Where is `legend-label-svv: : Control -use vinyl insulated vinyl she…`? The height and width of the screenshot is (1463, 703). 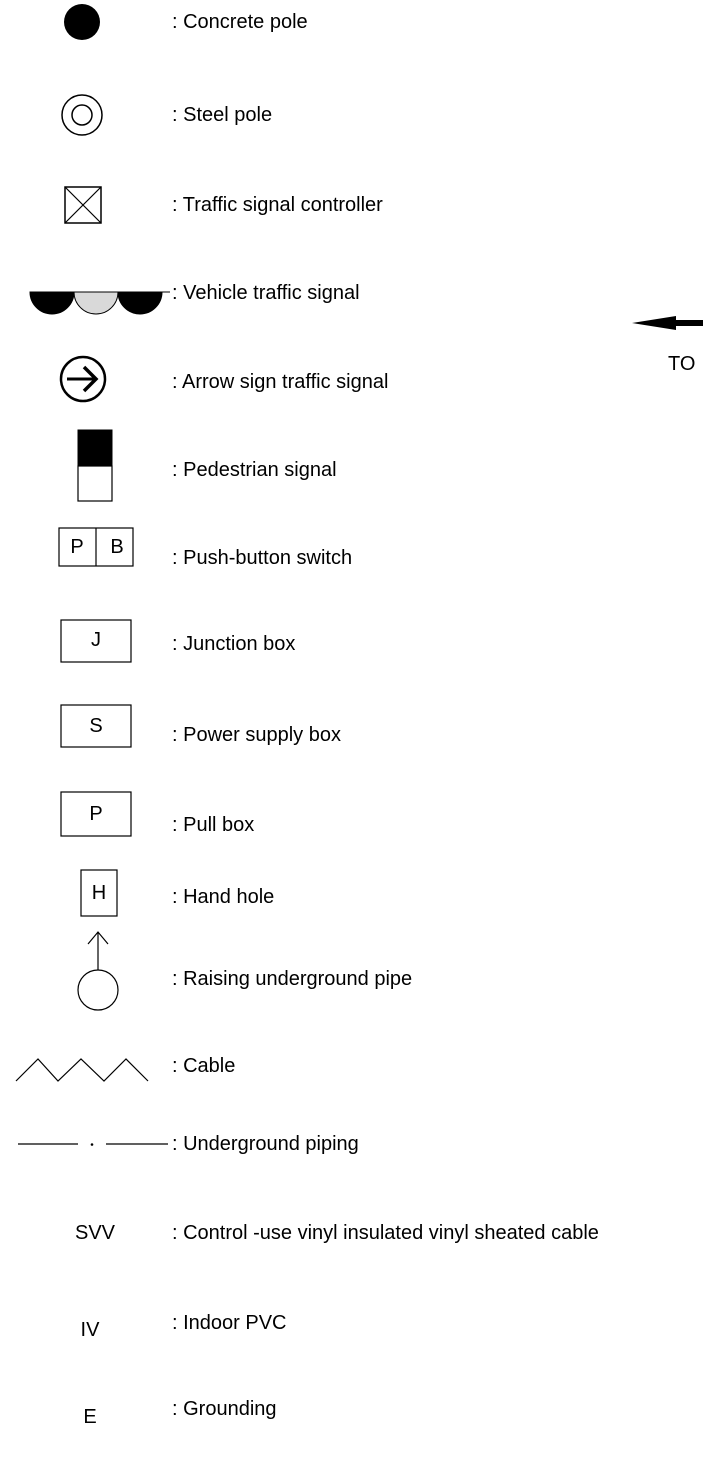 legend-label-svv: : Control -use vinyl insulated vinyl she… is located at coordinates (385, 1233).